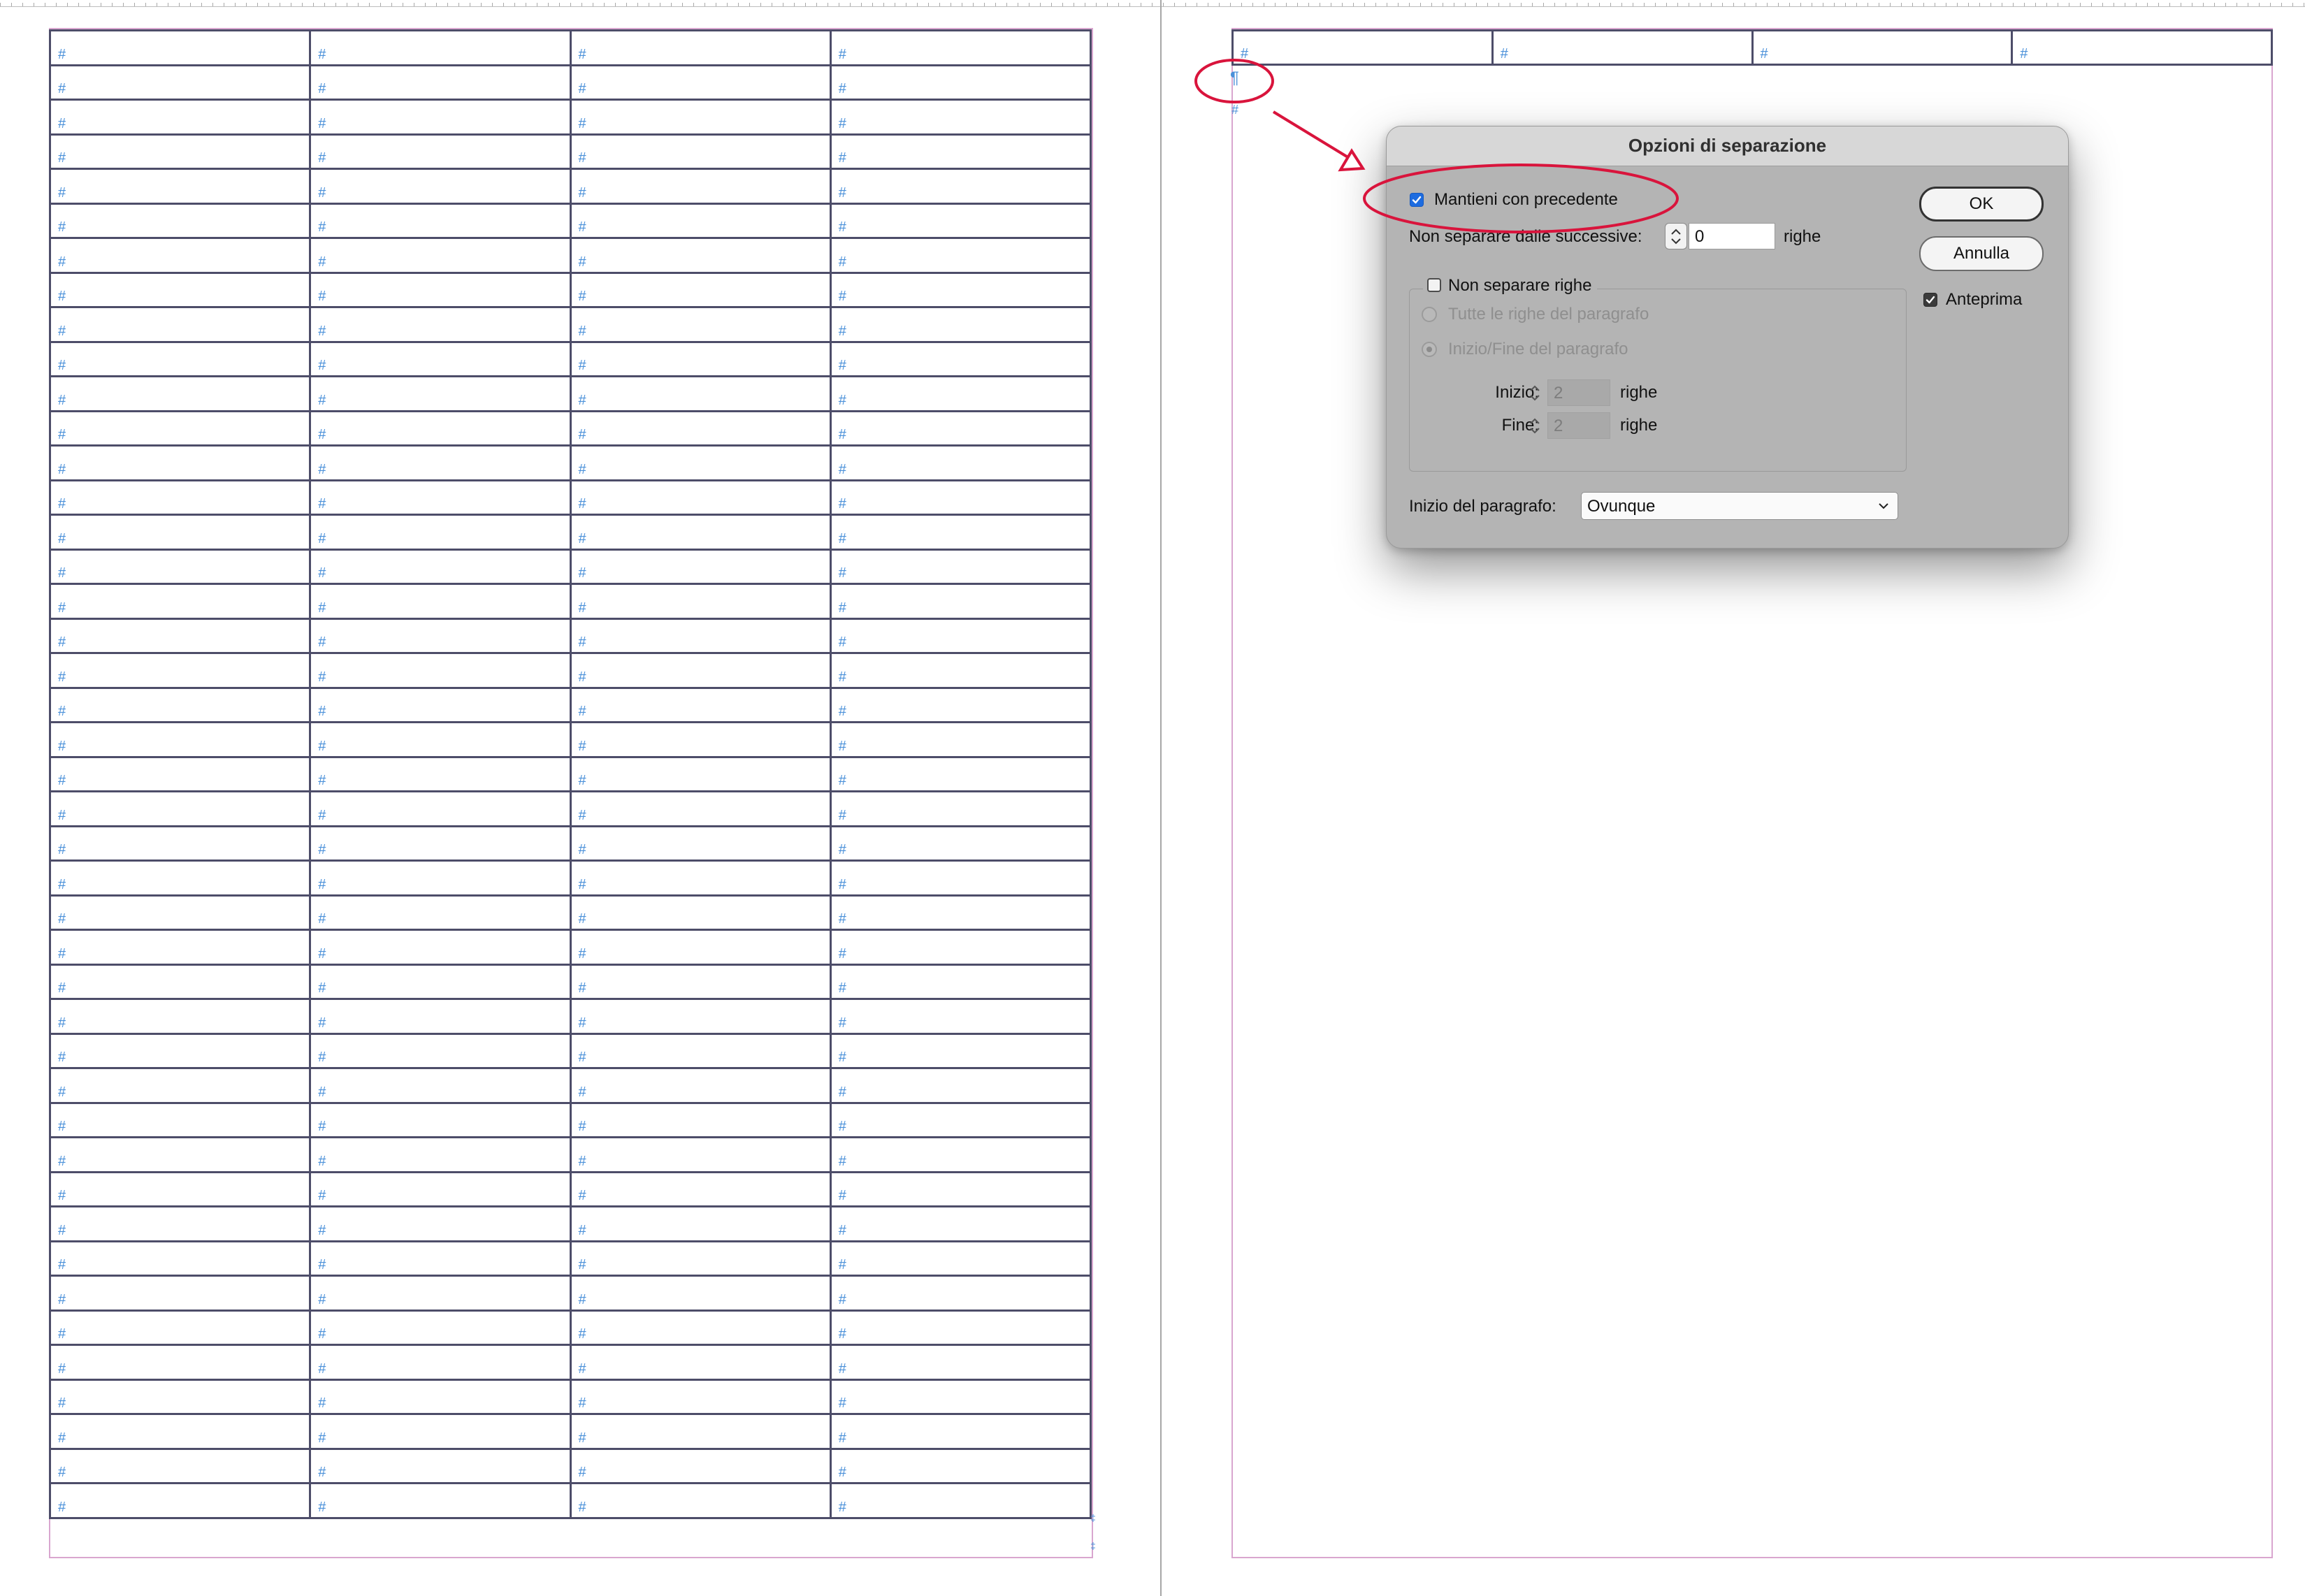 The width and height of the screenshot is (2305, 1596). What do you see at coordinates (1739, 506) in the screenshot?
I see `paragraph-start-select: Ovunque` at bounding box center [1739, 506].